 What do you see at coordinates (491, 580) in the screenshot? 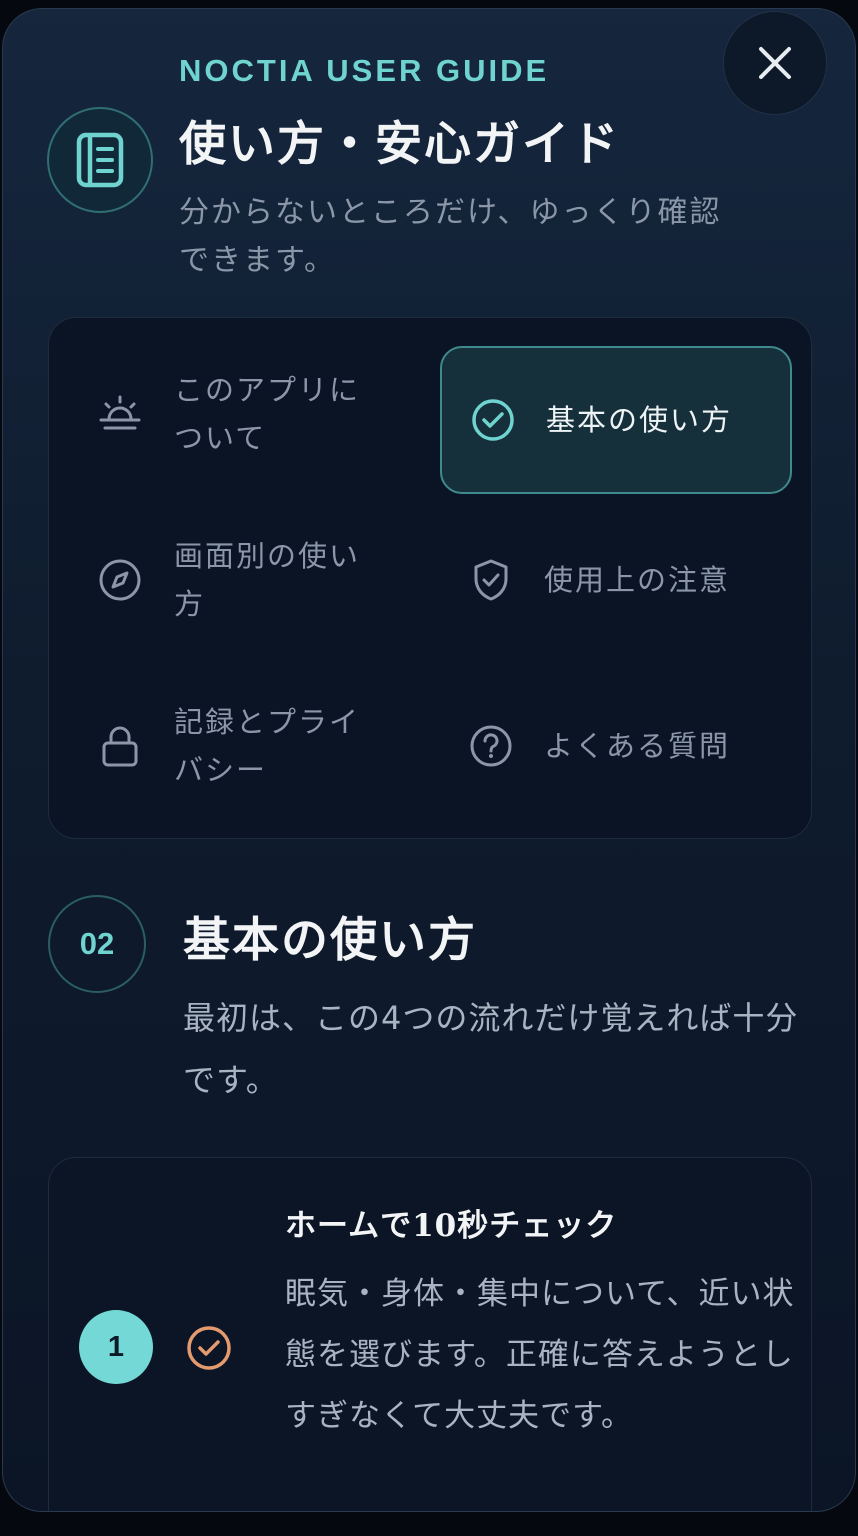
I see `shield-check-icon` at bounding box center [491, 580].